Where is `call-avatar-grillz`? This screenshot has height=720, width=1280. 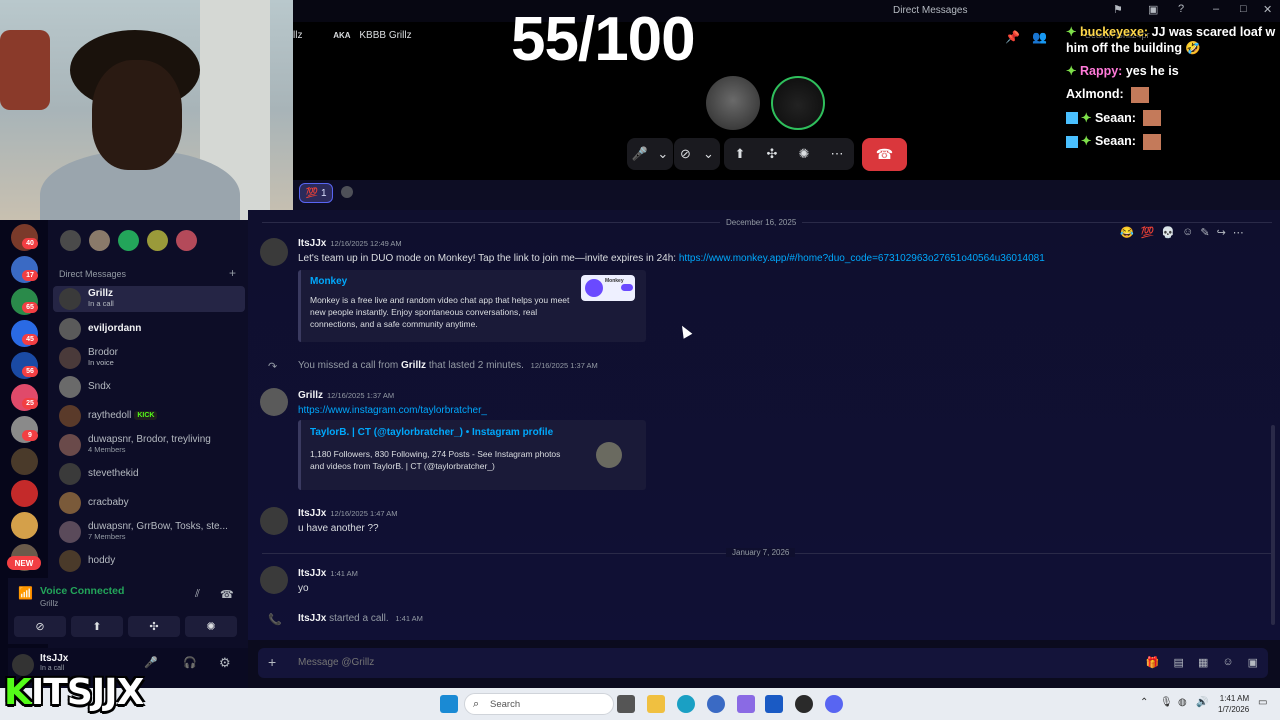 call-avatar-grillz is located at coordinates (733, 103).